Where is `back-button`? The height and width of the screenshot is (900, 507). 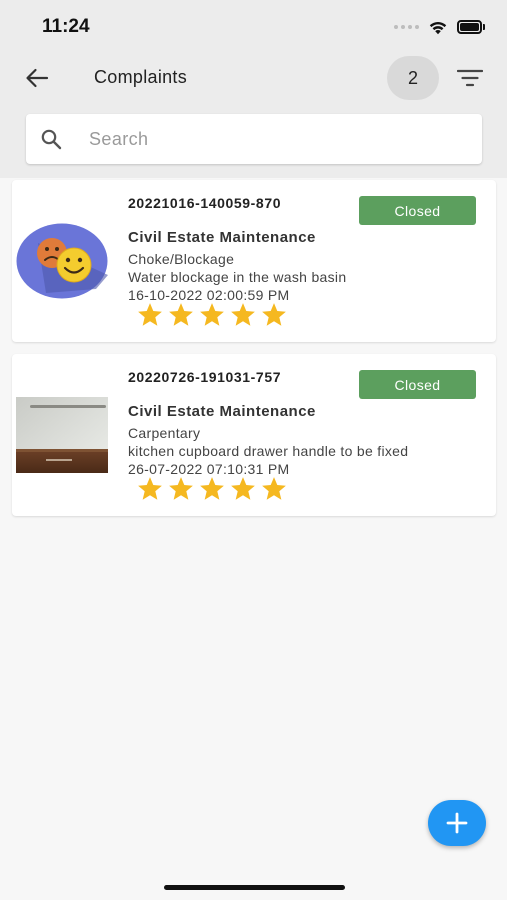 back-button is located at coordinates (37, 78).